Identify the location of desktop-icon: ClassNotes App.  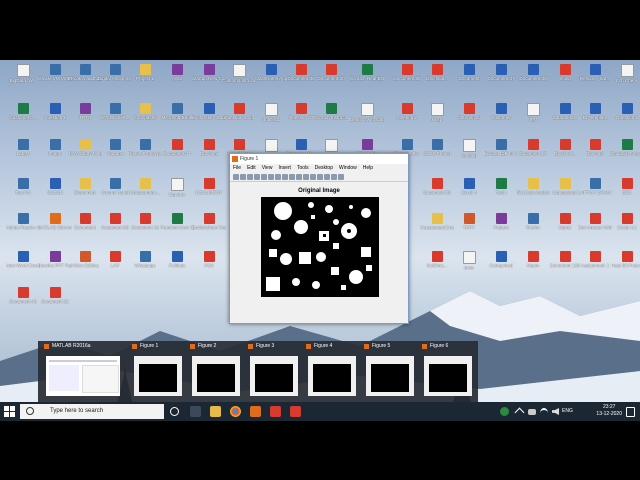
(271, 76).